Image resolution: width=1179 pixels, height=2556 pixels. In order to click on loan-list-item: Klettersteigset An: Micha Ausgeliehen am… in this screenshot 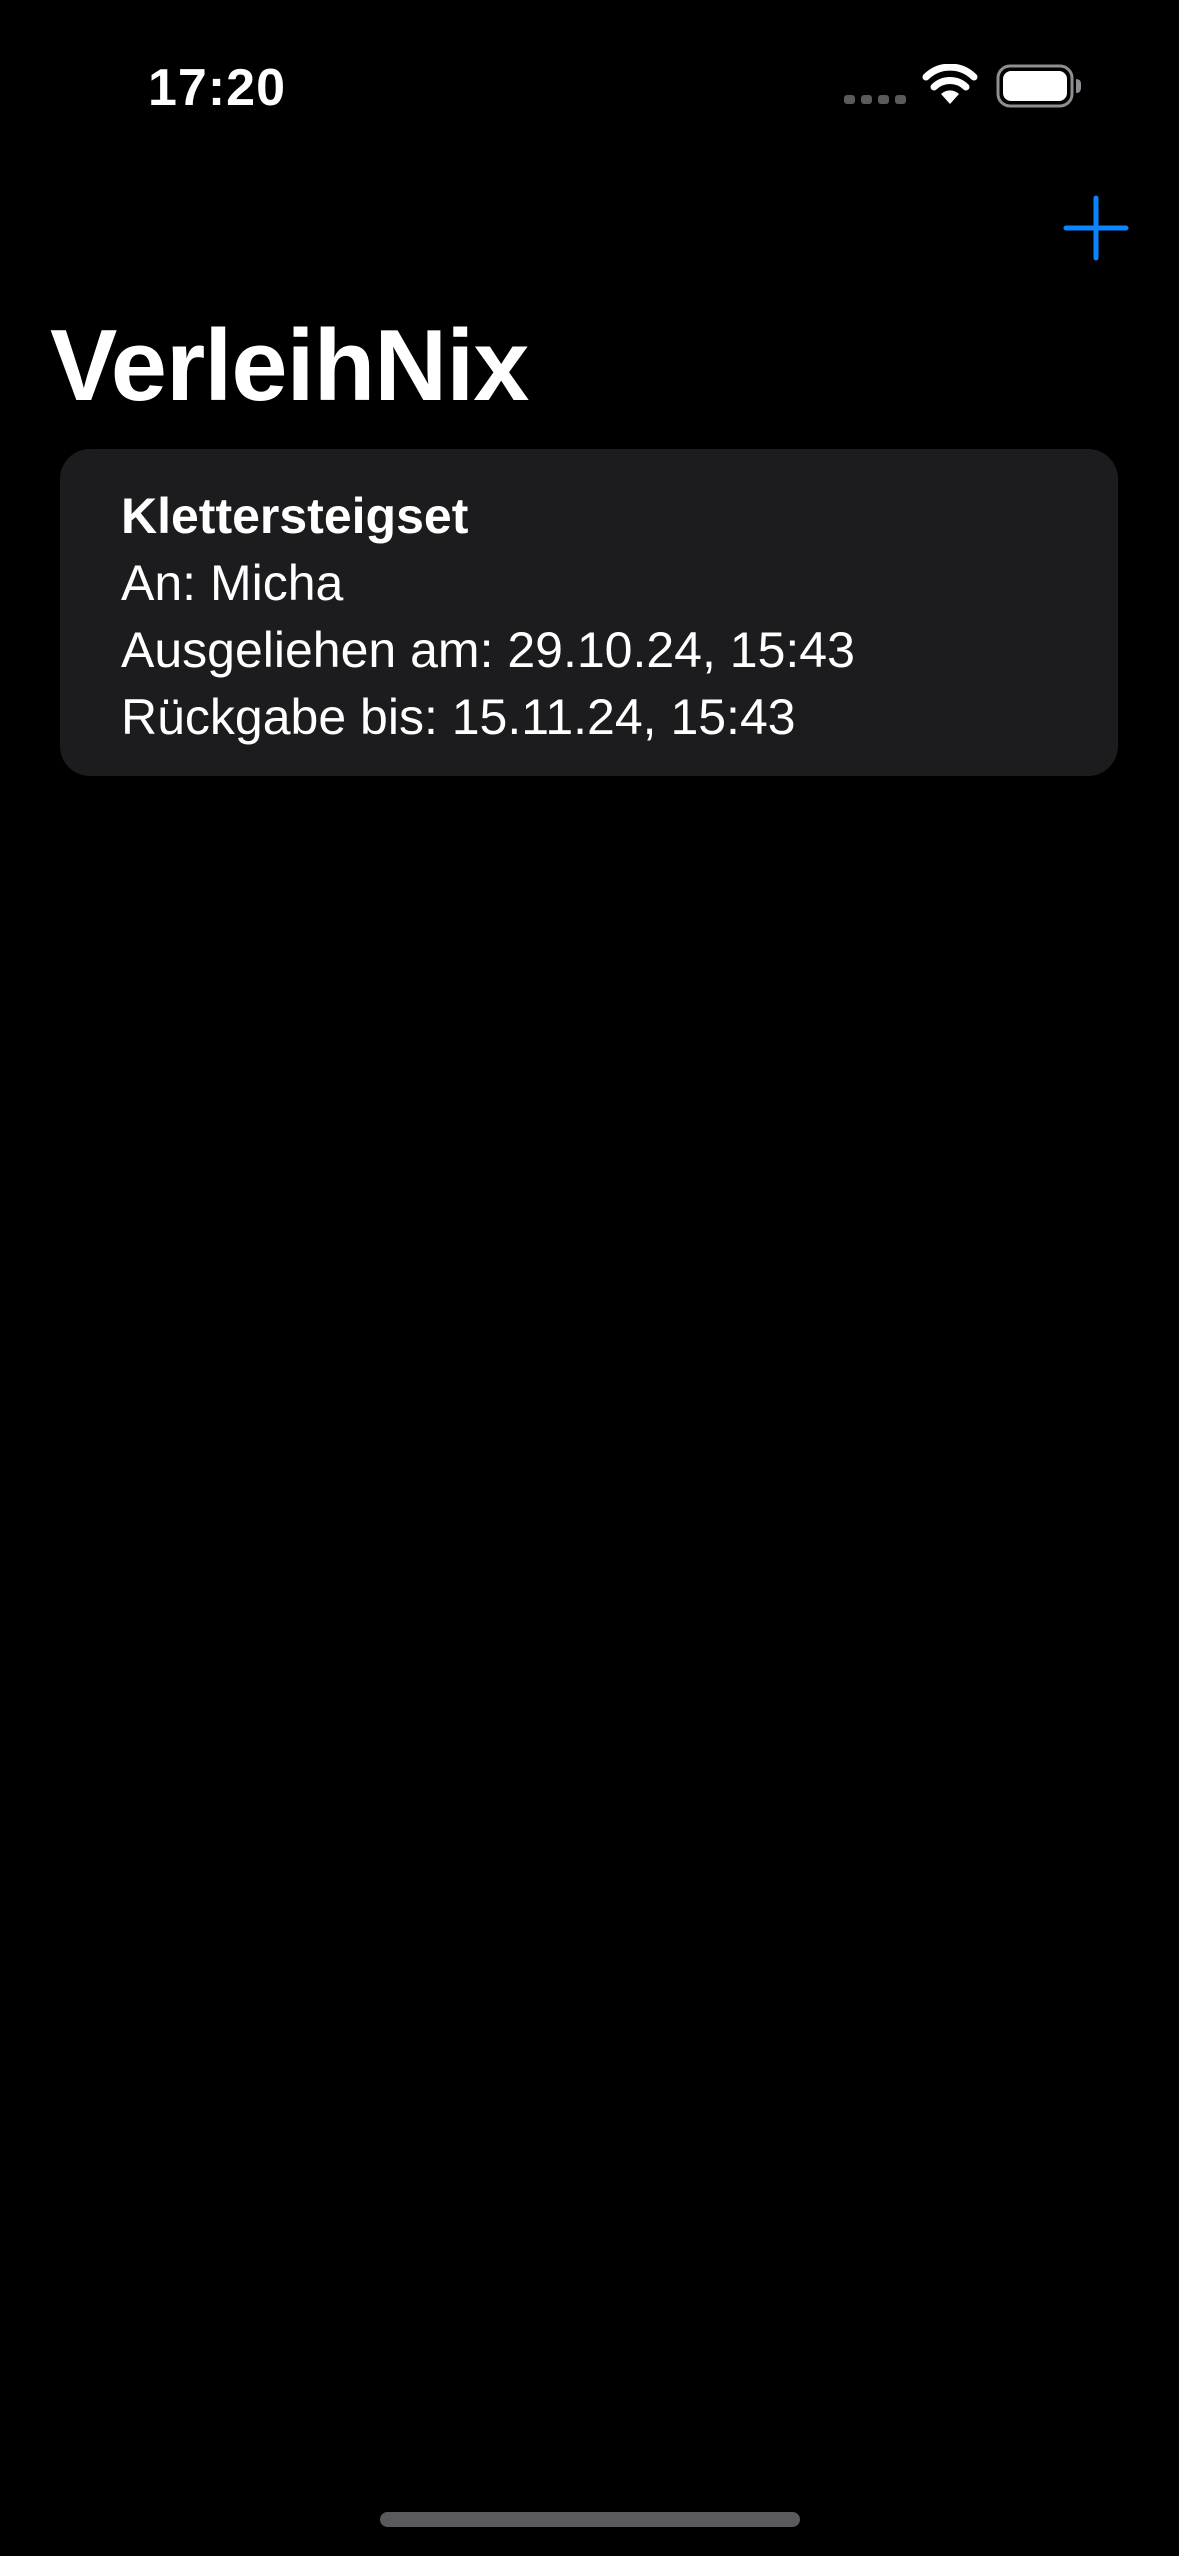, I will do `click(589, 612)`.